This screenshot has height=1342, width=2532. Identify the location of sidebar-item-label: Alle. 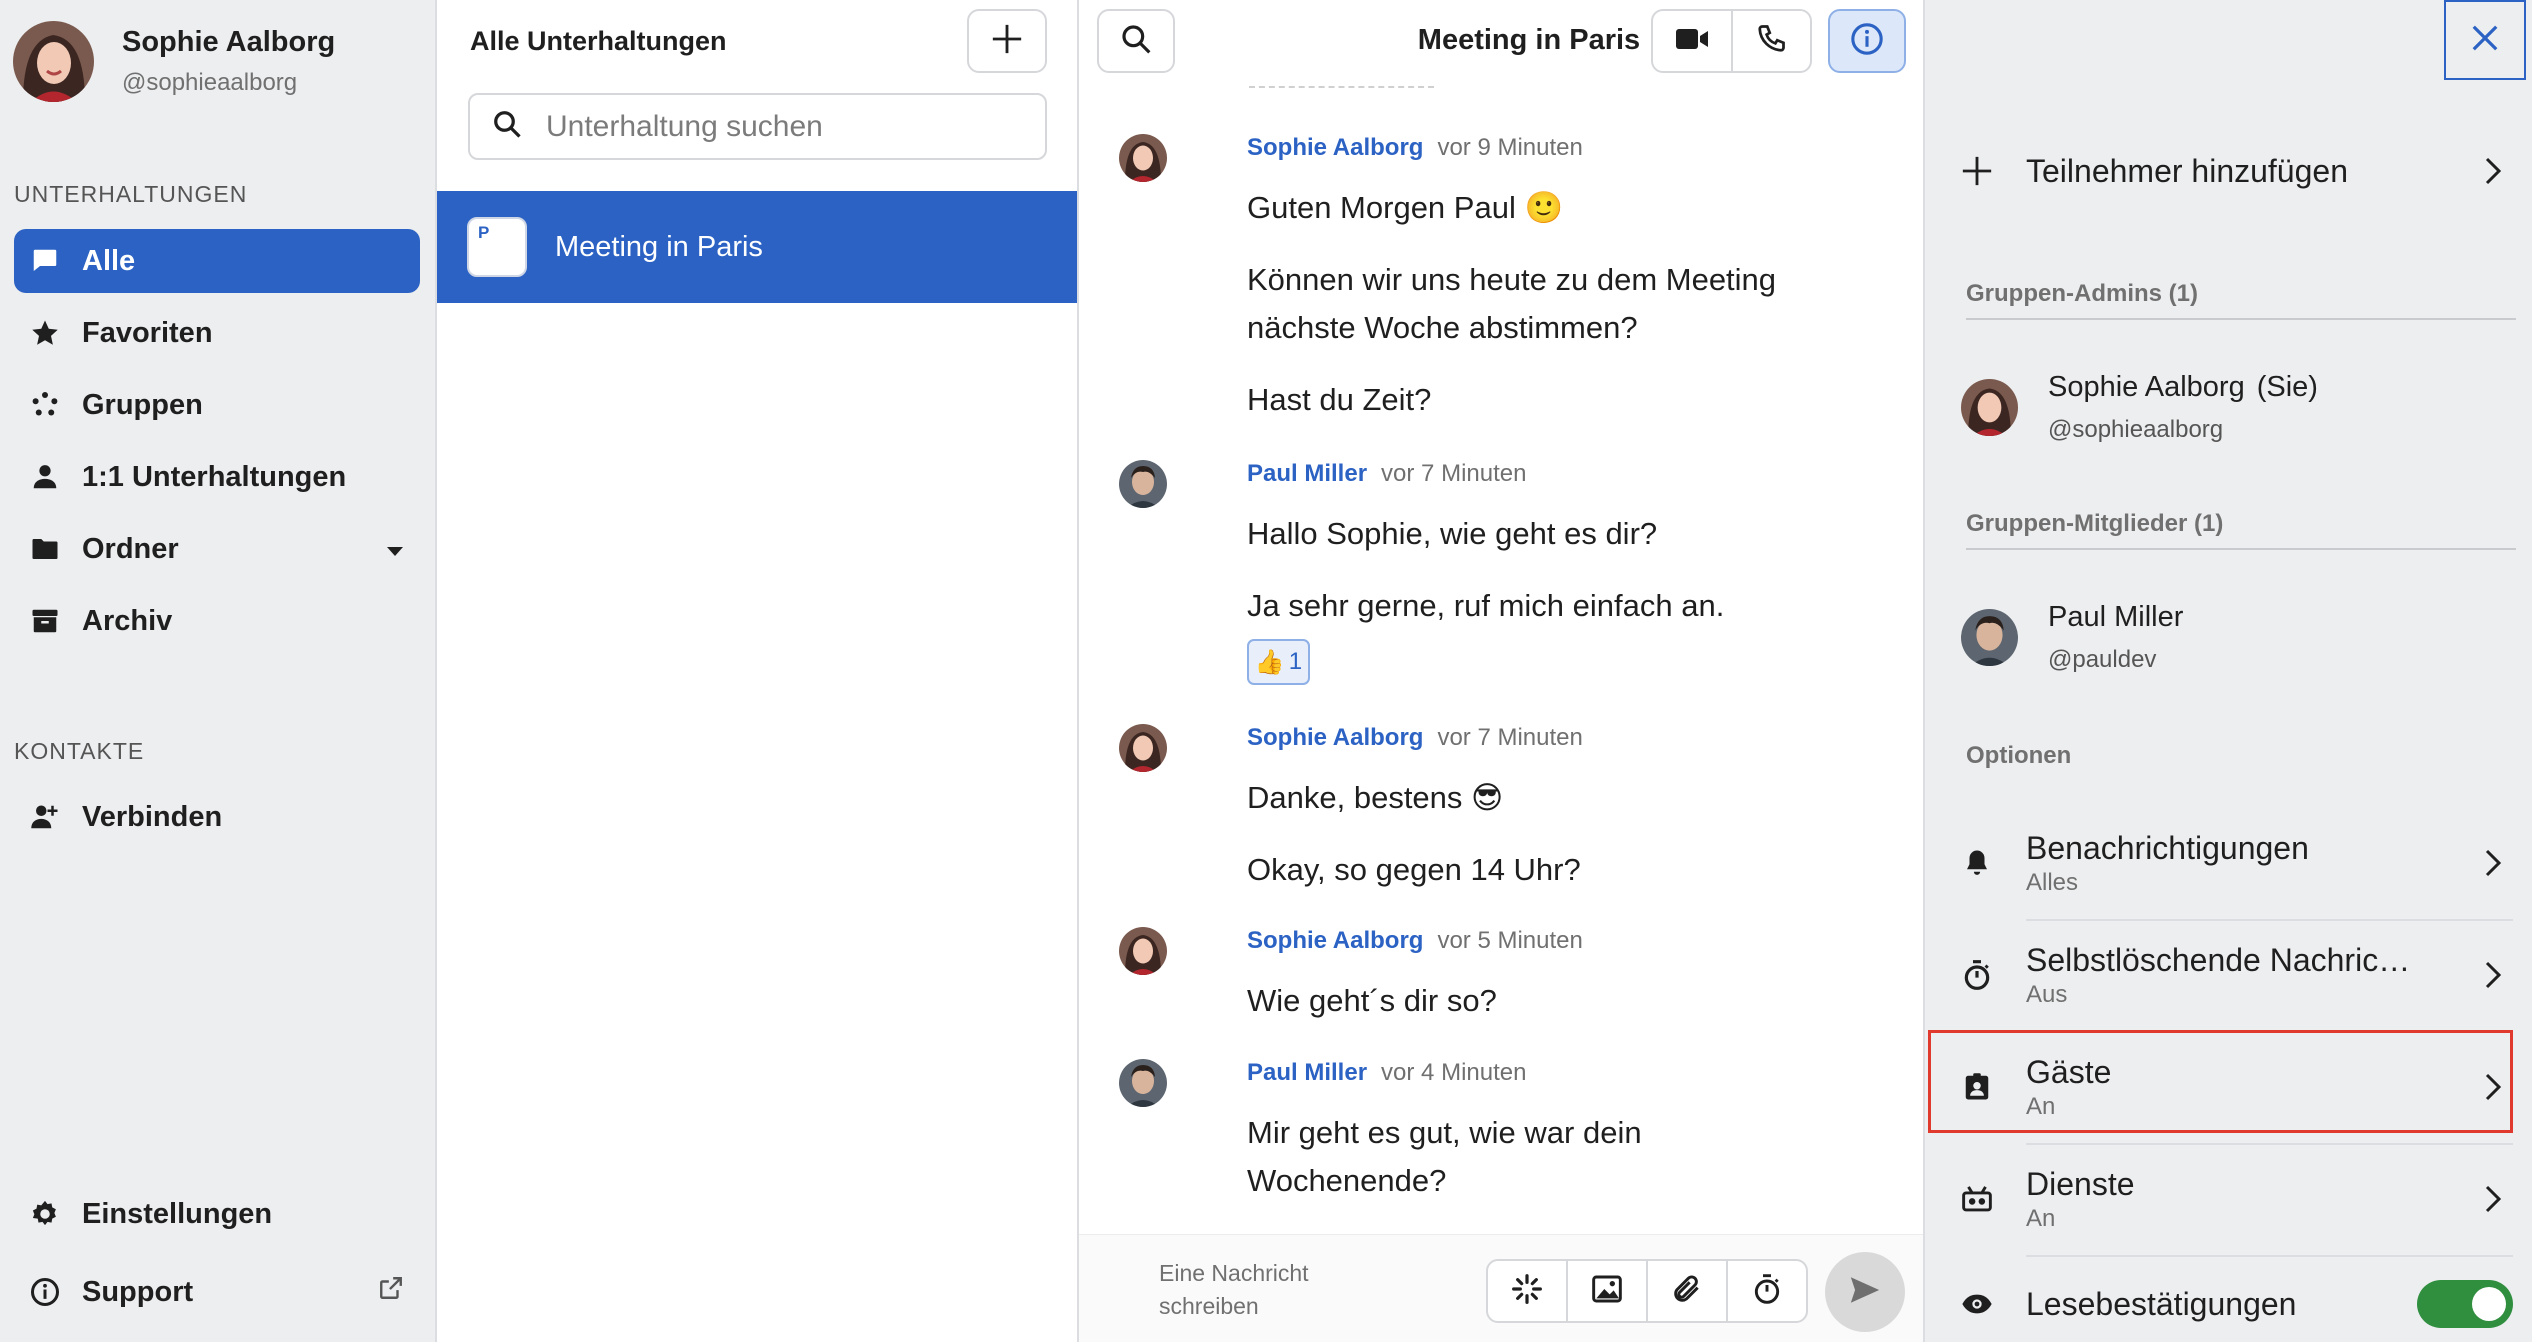
(109, 260).